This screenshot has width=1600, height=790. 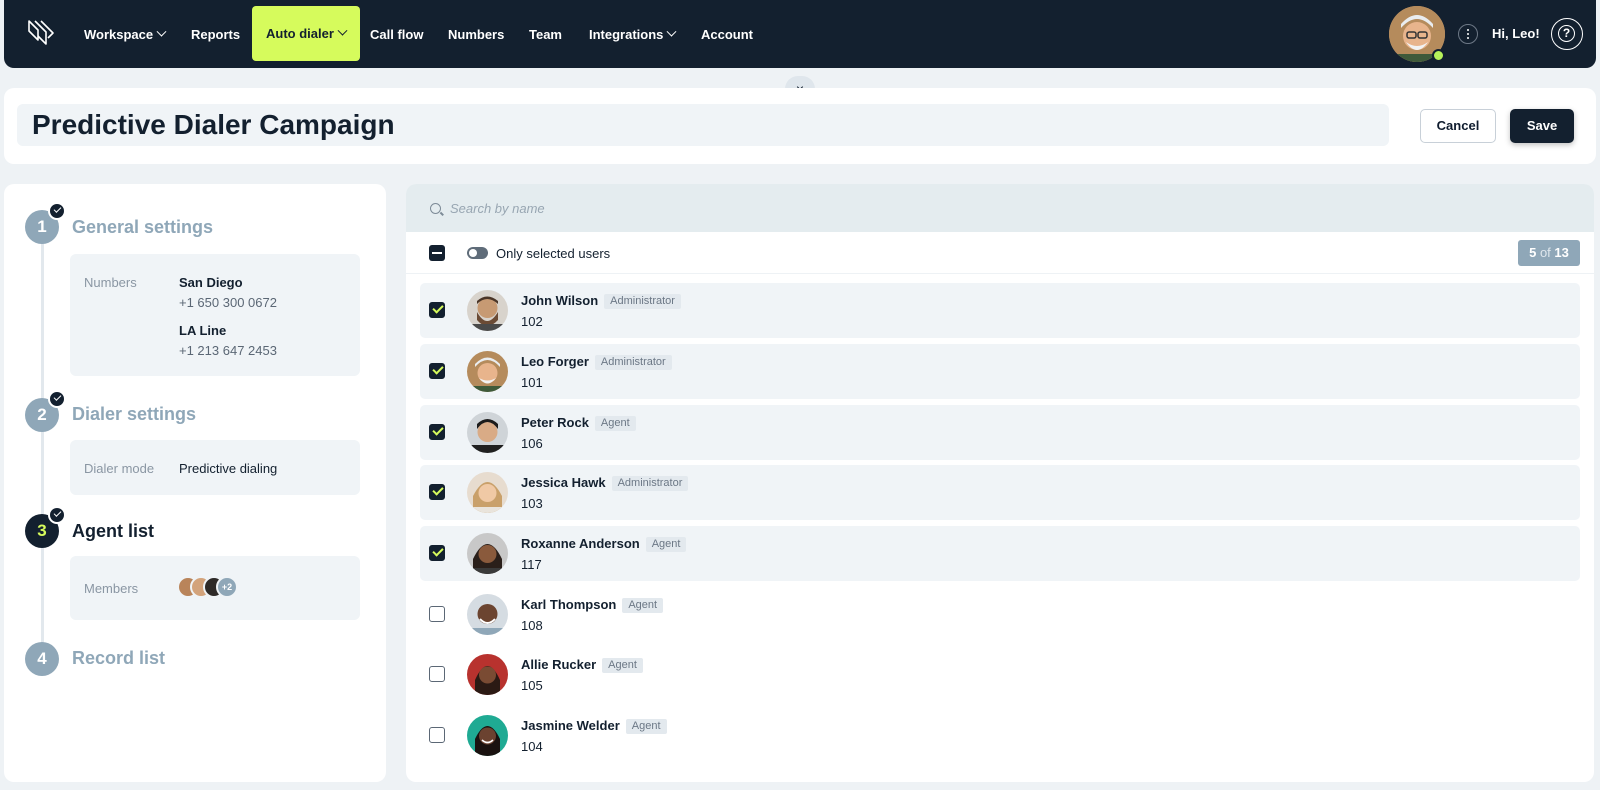 I want to click on nav-reports: Reports, so click(x=215, y=34).